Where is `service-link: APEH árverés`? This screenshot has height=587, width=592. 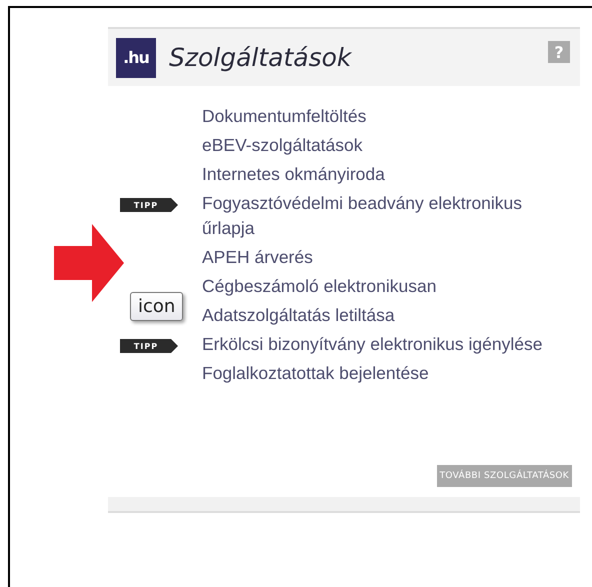
service-link: APEH árverés is located at coordinates (374, 257).